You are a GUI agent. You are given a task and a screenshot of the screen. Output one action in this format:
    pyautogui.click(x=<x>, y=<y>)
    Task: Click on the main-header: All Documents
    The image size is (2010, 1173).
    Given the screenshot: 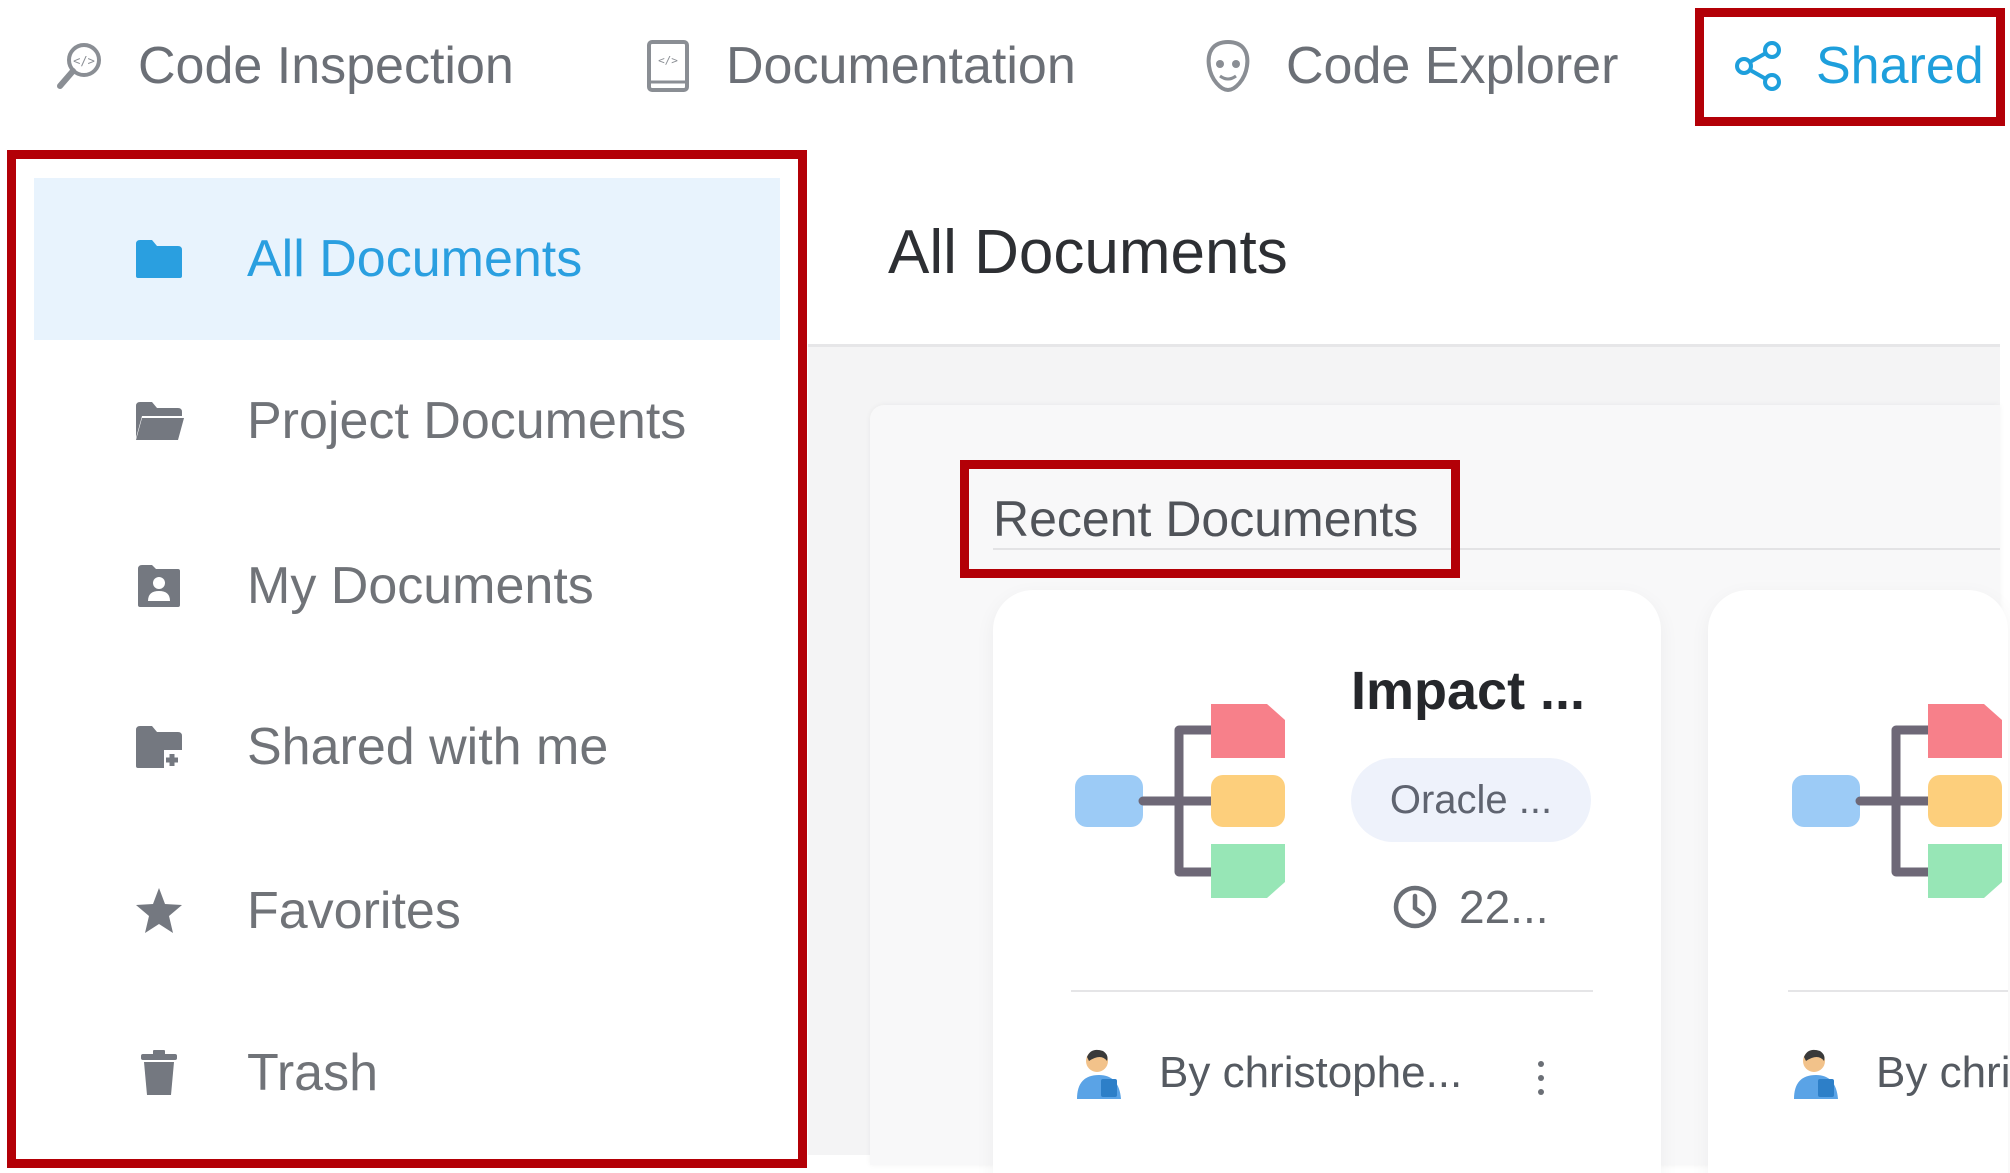 What is the action you would take?
    pyautogui.click(x=1404, y=251)
    